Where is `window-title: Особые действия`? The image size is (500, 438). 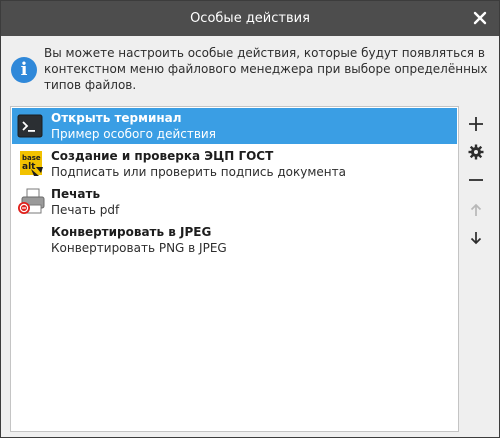
window-title: Особые действия is located at coordinates (250, 18).